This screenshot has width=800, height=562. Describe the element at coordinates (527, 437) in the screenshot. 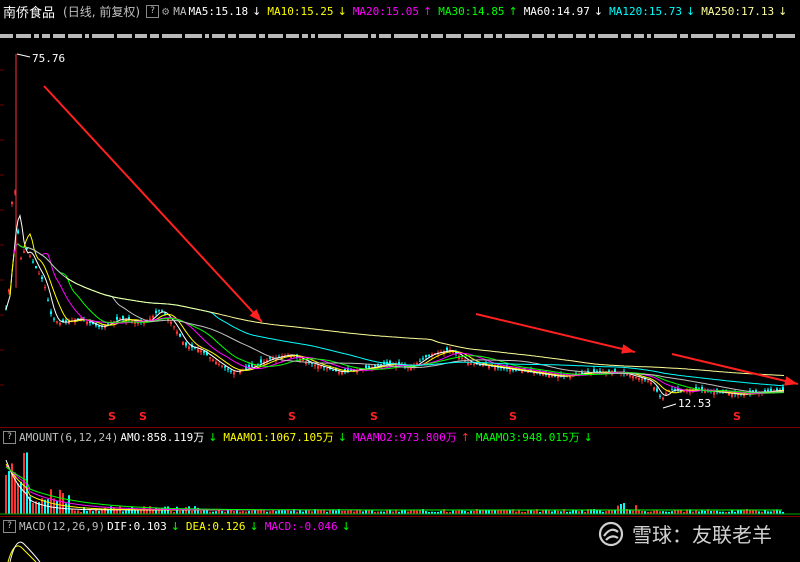

I see `amount-value: MAAMO3:948.015万` at that location.